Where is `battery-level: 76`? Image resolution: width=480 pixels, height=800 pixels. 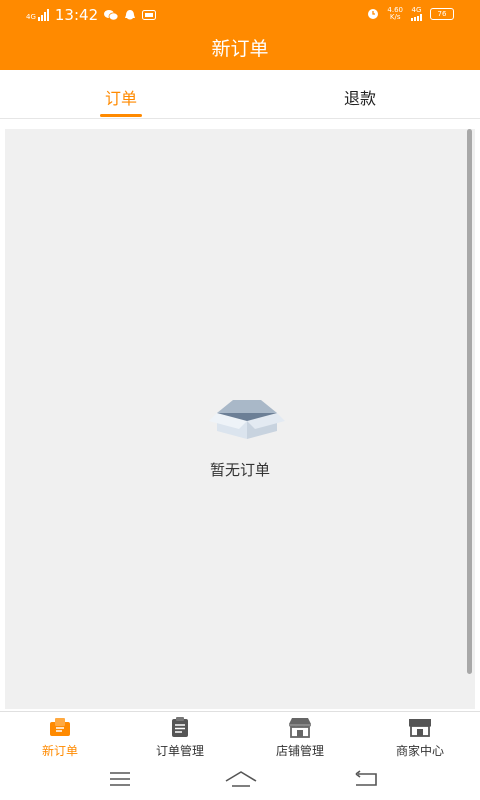 battery-level: 76 is located at coordinates (442, 14).